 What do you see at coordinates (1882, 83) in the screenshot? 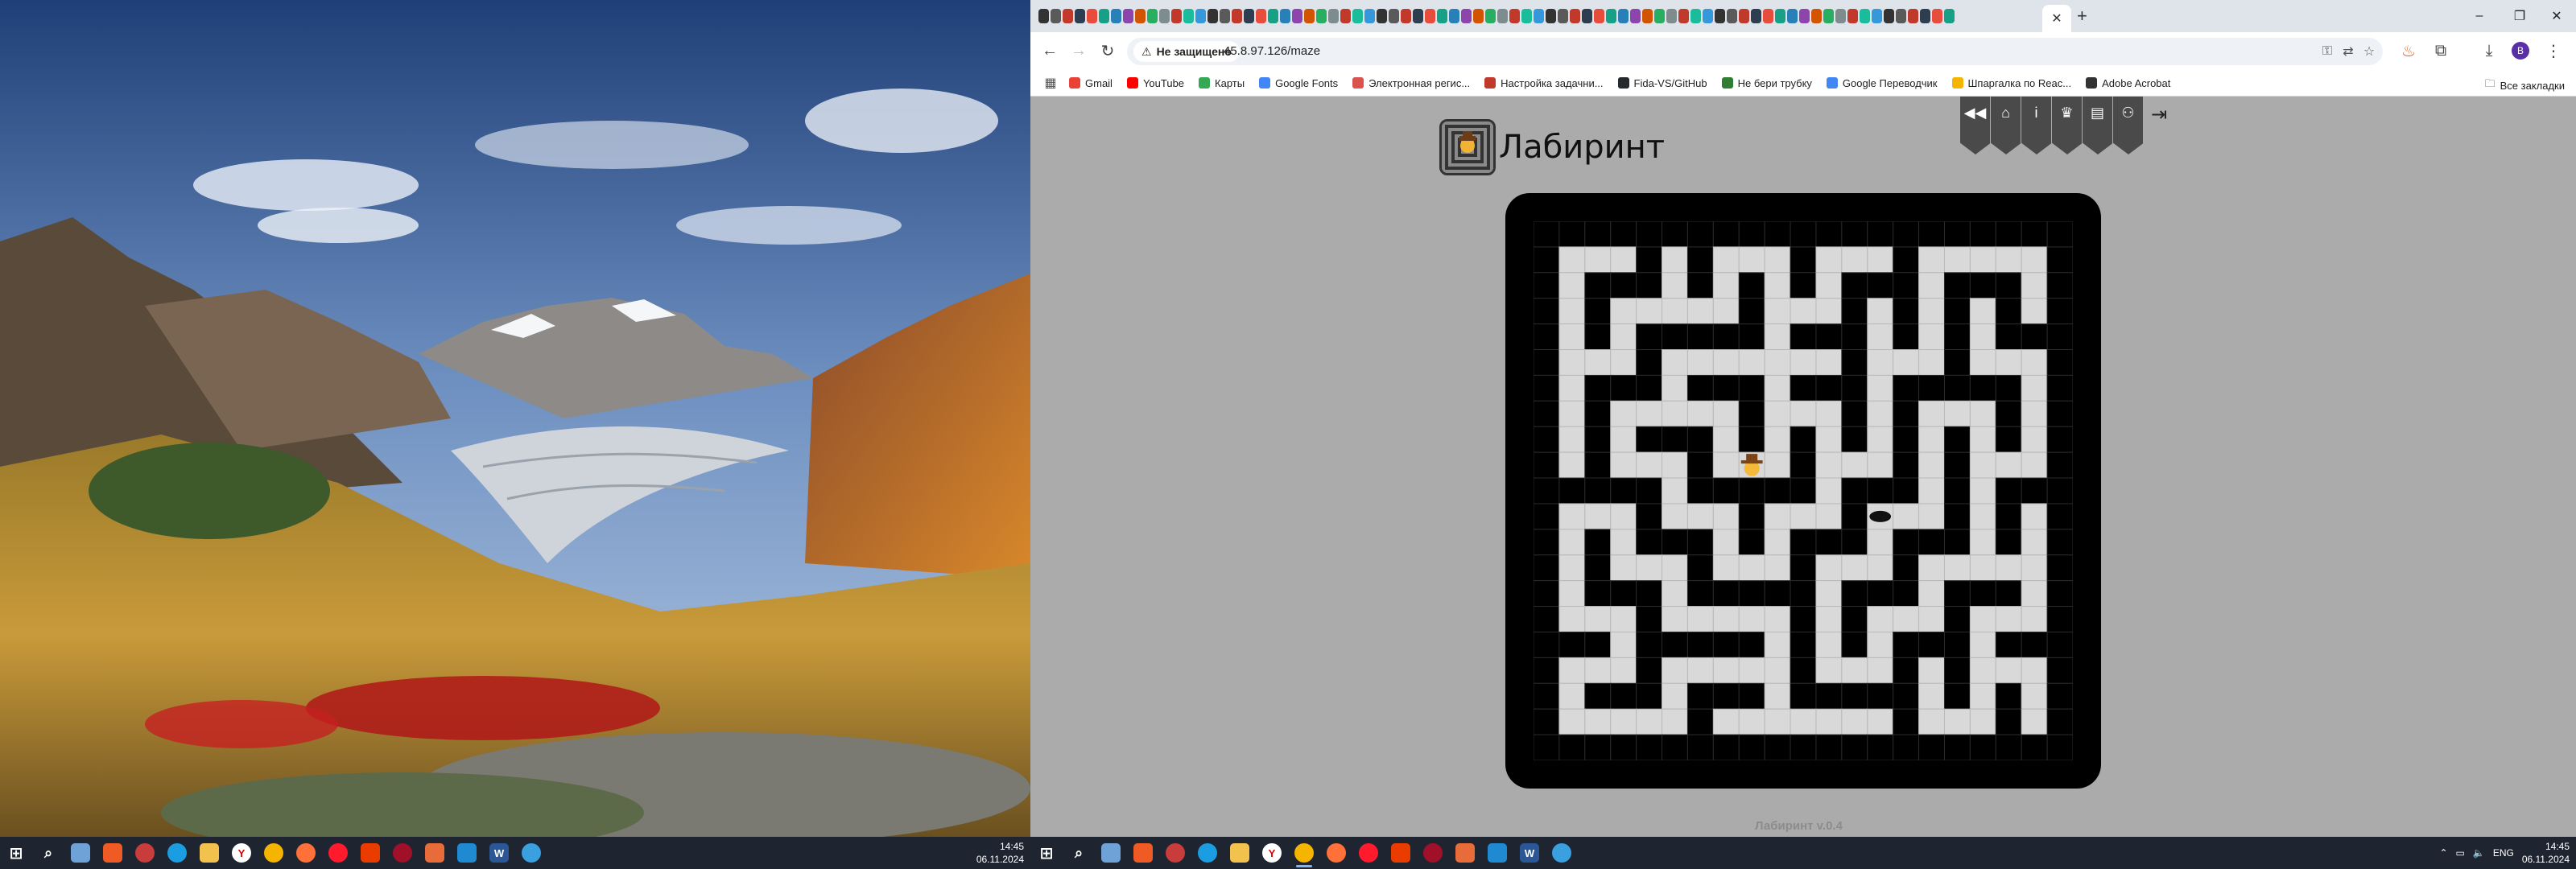
I see `bookmark-item: Google Переводчик` at bounding box center [1882, 83].